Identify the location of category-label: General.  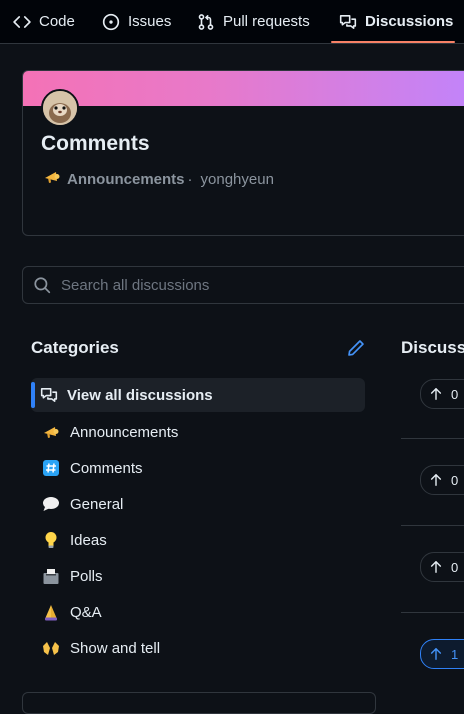
(97, 504).